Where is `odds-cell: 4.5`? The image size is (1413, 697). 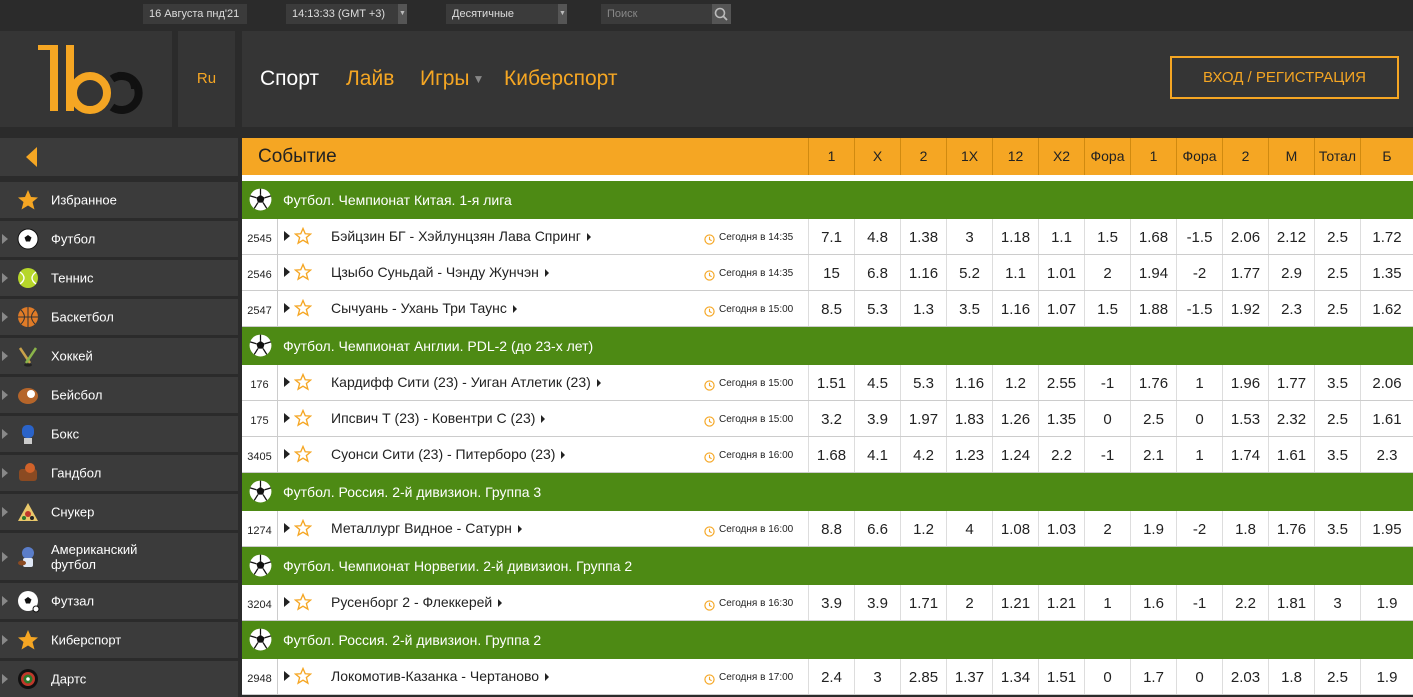
odds-cell: 4.5 is located at coordinates (877, 382).